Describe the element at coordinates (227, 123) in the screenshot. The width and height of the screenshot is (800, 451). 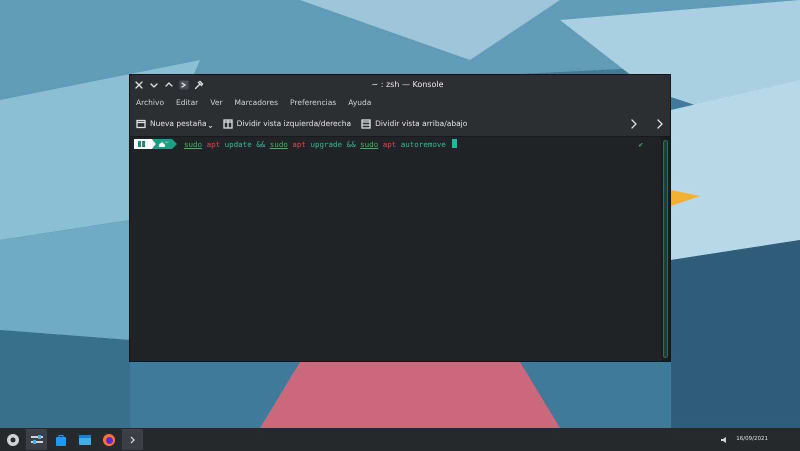
I see `split-left-right-icon` at that location.